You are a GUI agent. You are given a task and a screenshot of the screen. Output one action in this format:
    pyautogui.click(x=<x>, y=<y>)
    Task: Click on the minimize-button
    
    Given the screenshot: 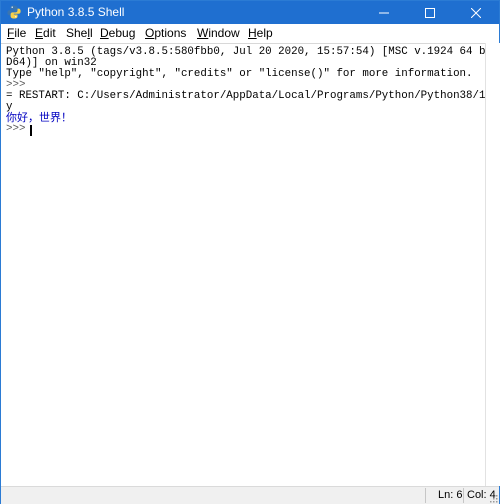 What is the action you would take?
    pyautogui.click(x=384, y=12)
    